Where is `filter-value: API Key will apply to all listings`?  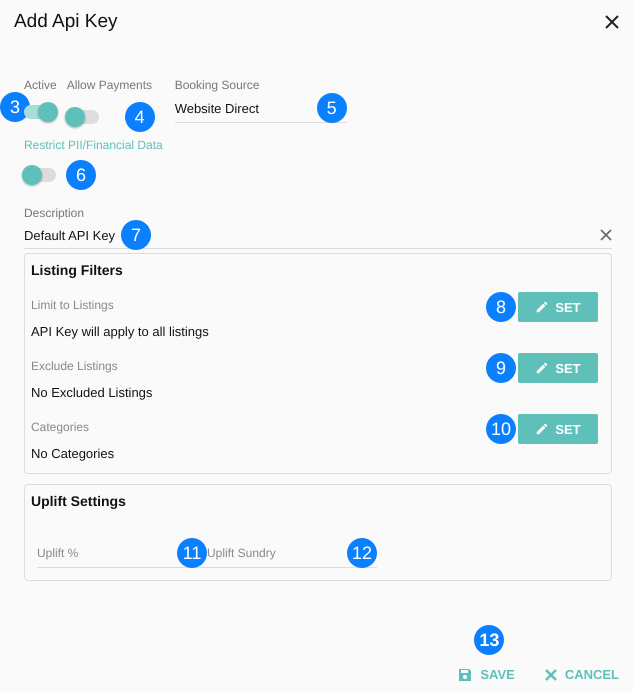 filter-value: API Key will apply to all listings is located at coordinates (120, 331).